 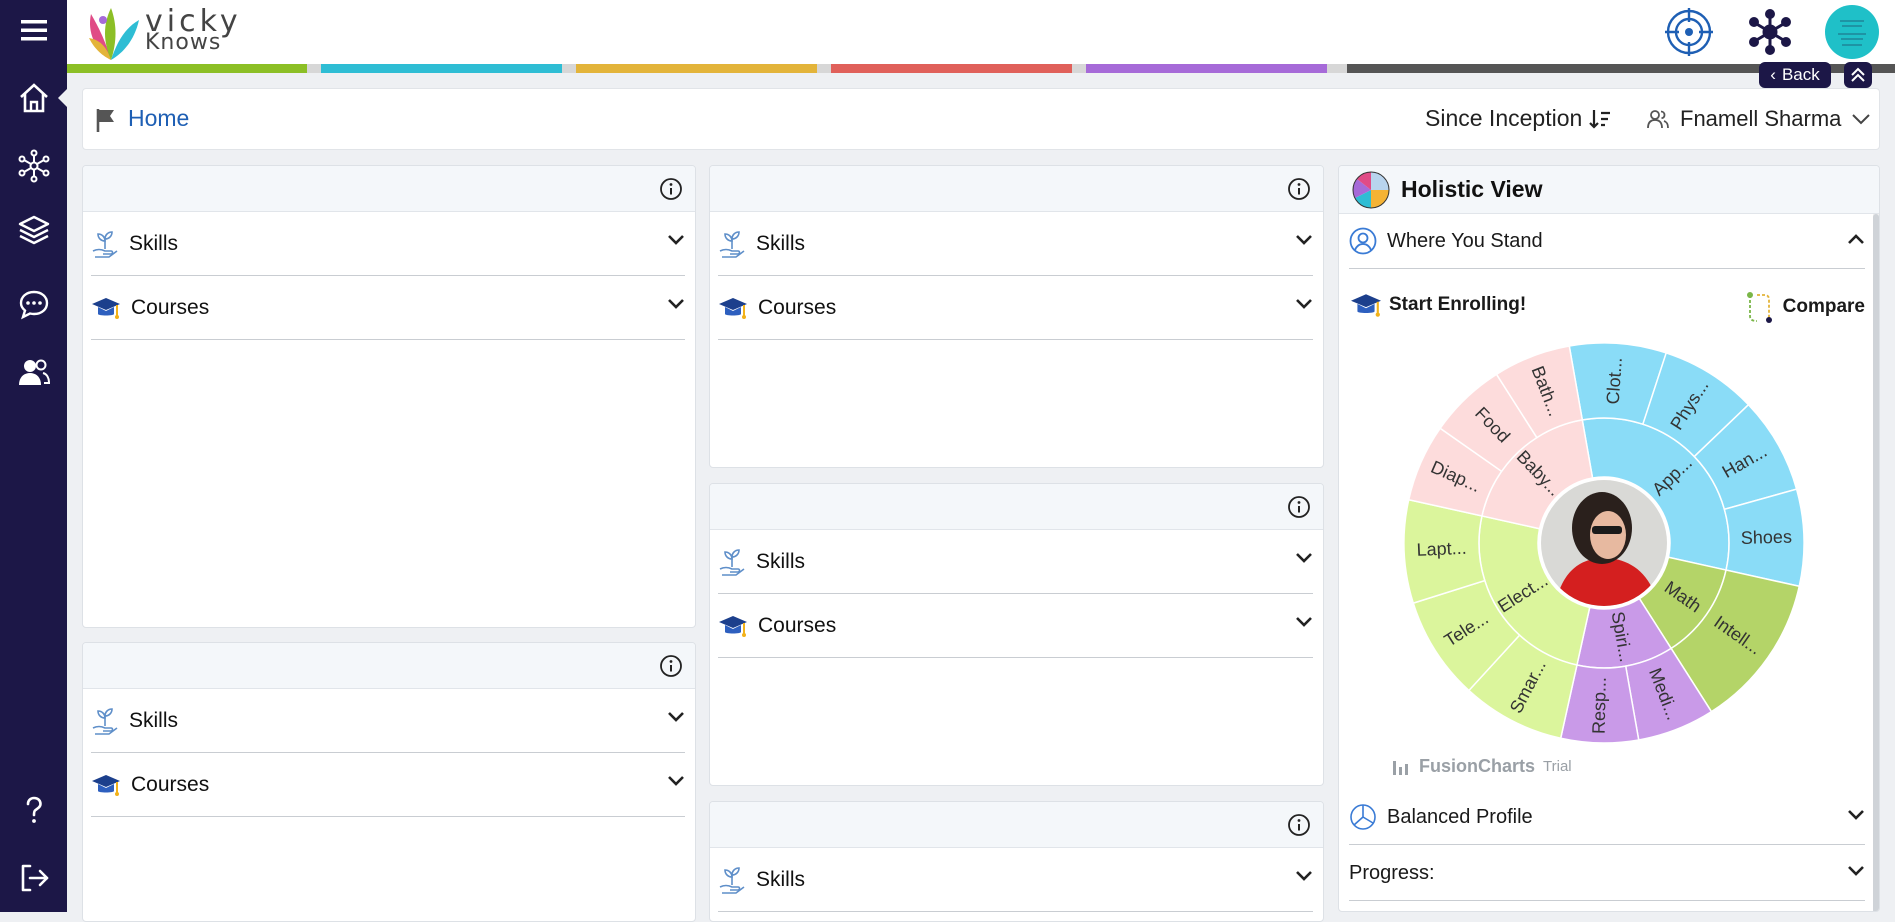 I want to click on app-logo: vicky Knows, so click(x=166, y=32).